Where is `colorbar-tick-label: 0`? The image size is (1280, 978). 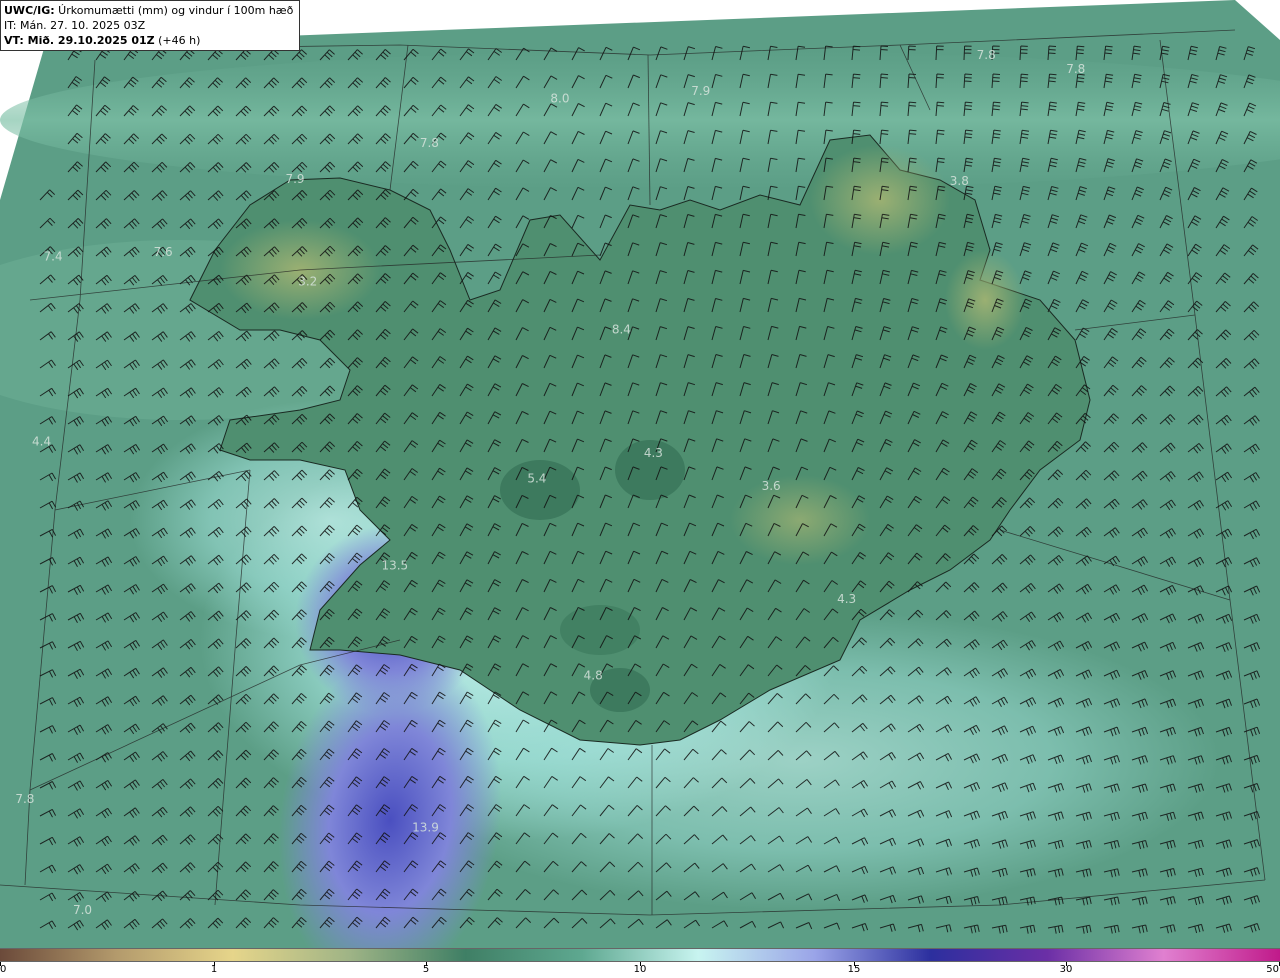
colorbar-tick-label: 0 is located at coordinates (3, 969).